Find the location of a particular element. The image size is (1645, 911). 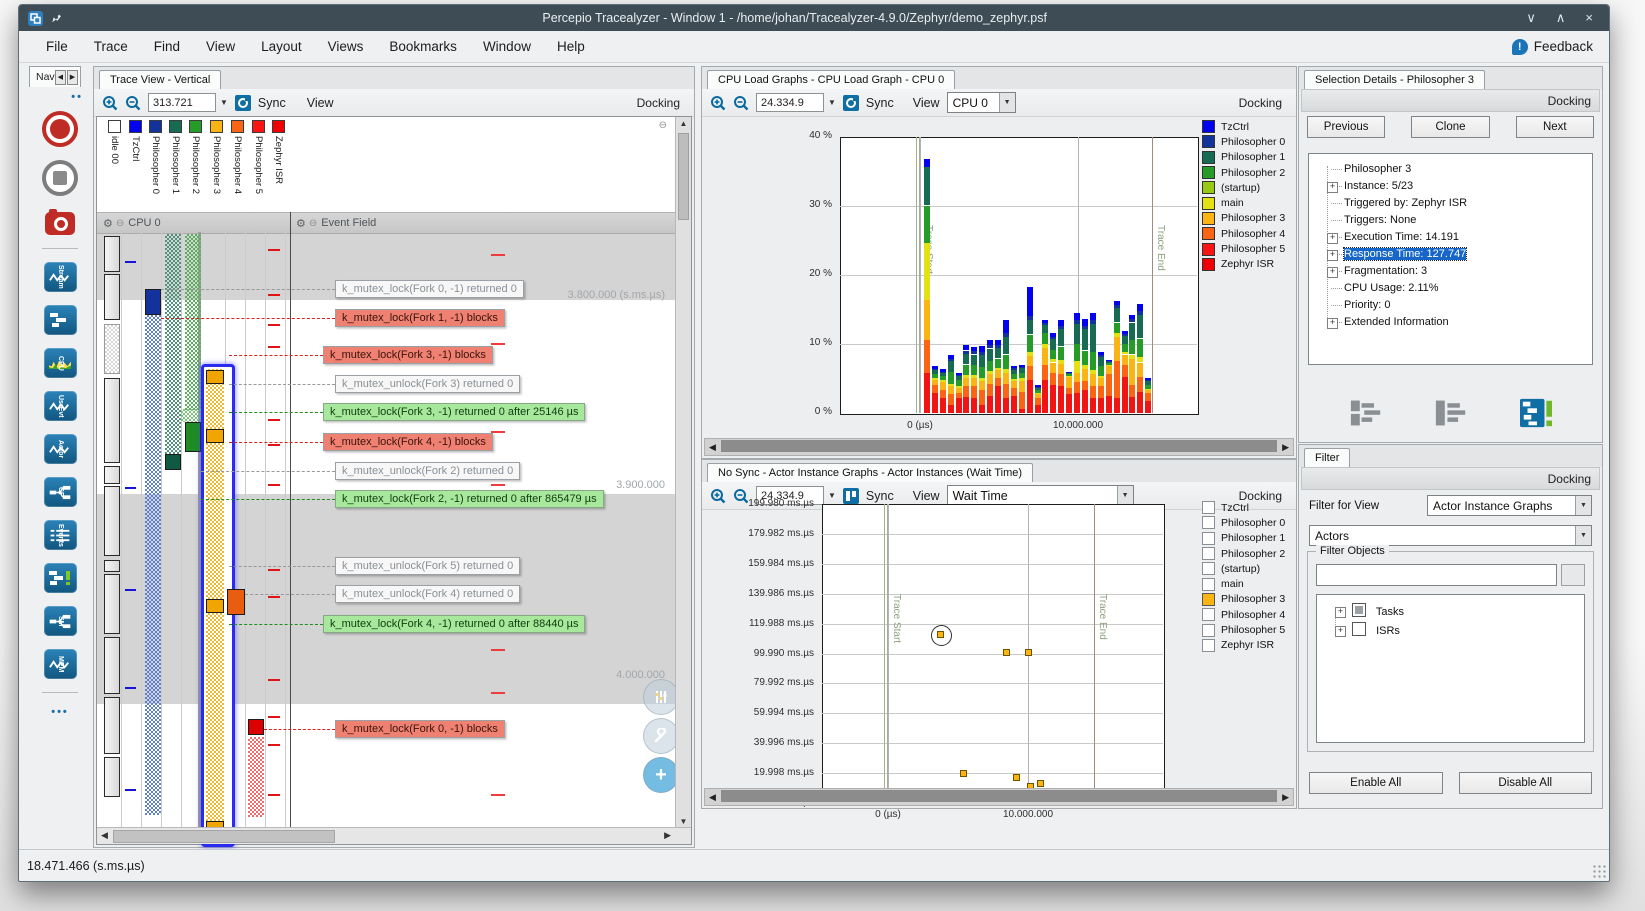

tools-float-button is located at coordinates (661, 736).